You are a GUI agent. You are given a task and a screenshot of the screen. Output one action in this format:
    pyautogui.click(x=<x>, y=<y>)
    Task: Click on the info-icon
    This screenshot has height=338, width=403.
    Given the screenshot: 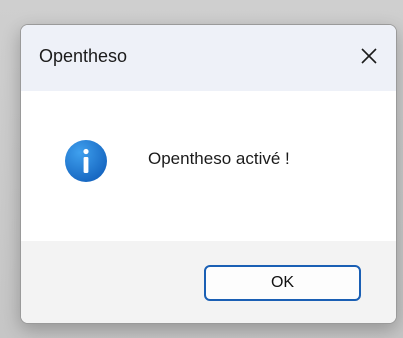 What is the action you would take?
    pyautogui.click(x=86, y=161)
    